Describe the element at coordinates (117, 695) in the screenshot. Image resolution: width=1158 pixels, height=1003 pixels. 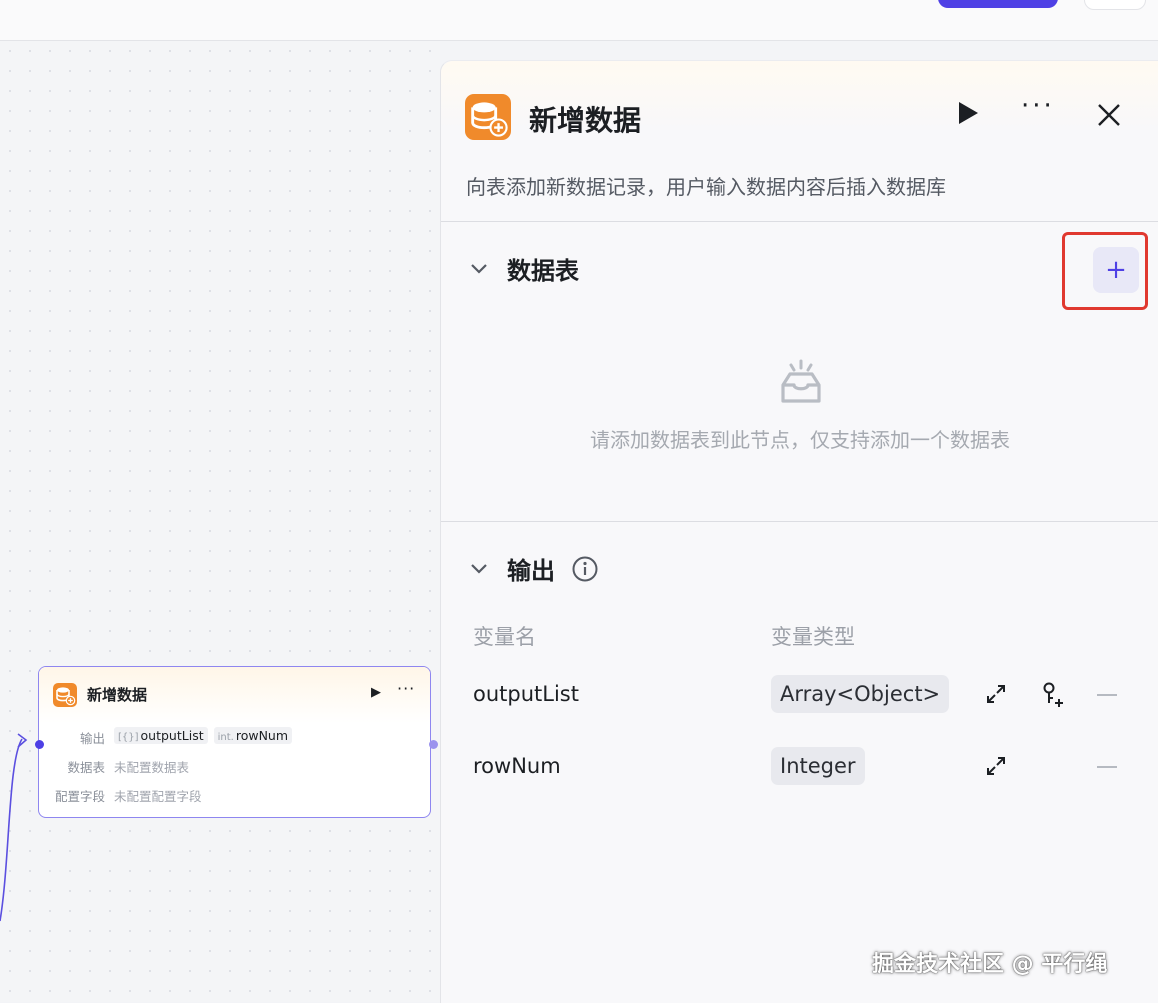
I see `node-title: 新增数据` at that location.